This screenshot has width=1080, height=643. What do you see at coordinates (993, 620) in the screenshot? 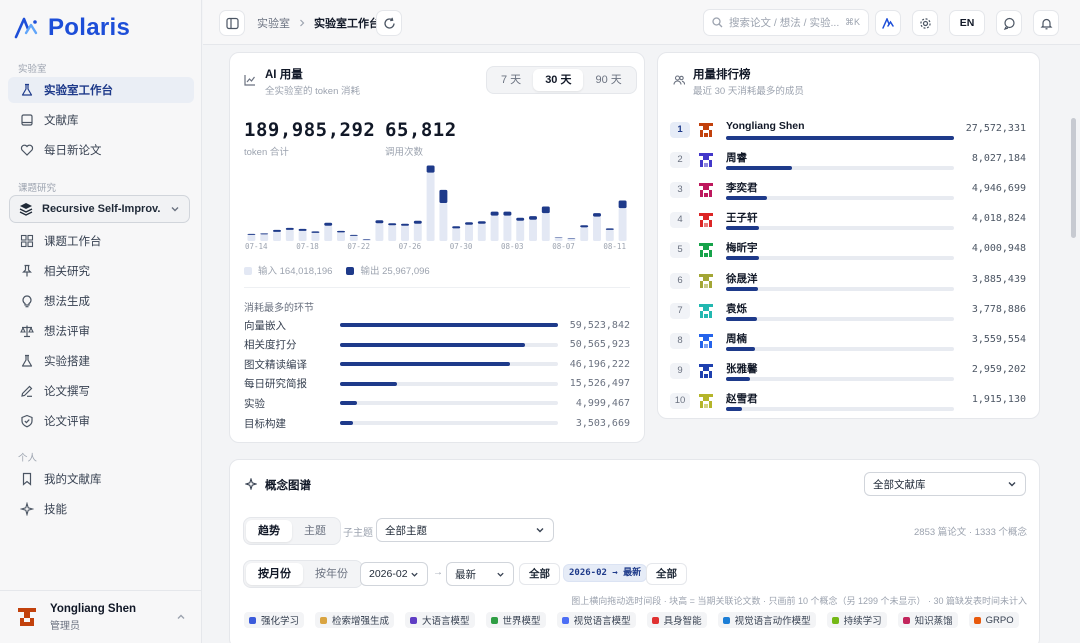
I see `concept-tag: GRPO` at bounding box center [993, 620].